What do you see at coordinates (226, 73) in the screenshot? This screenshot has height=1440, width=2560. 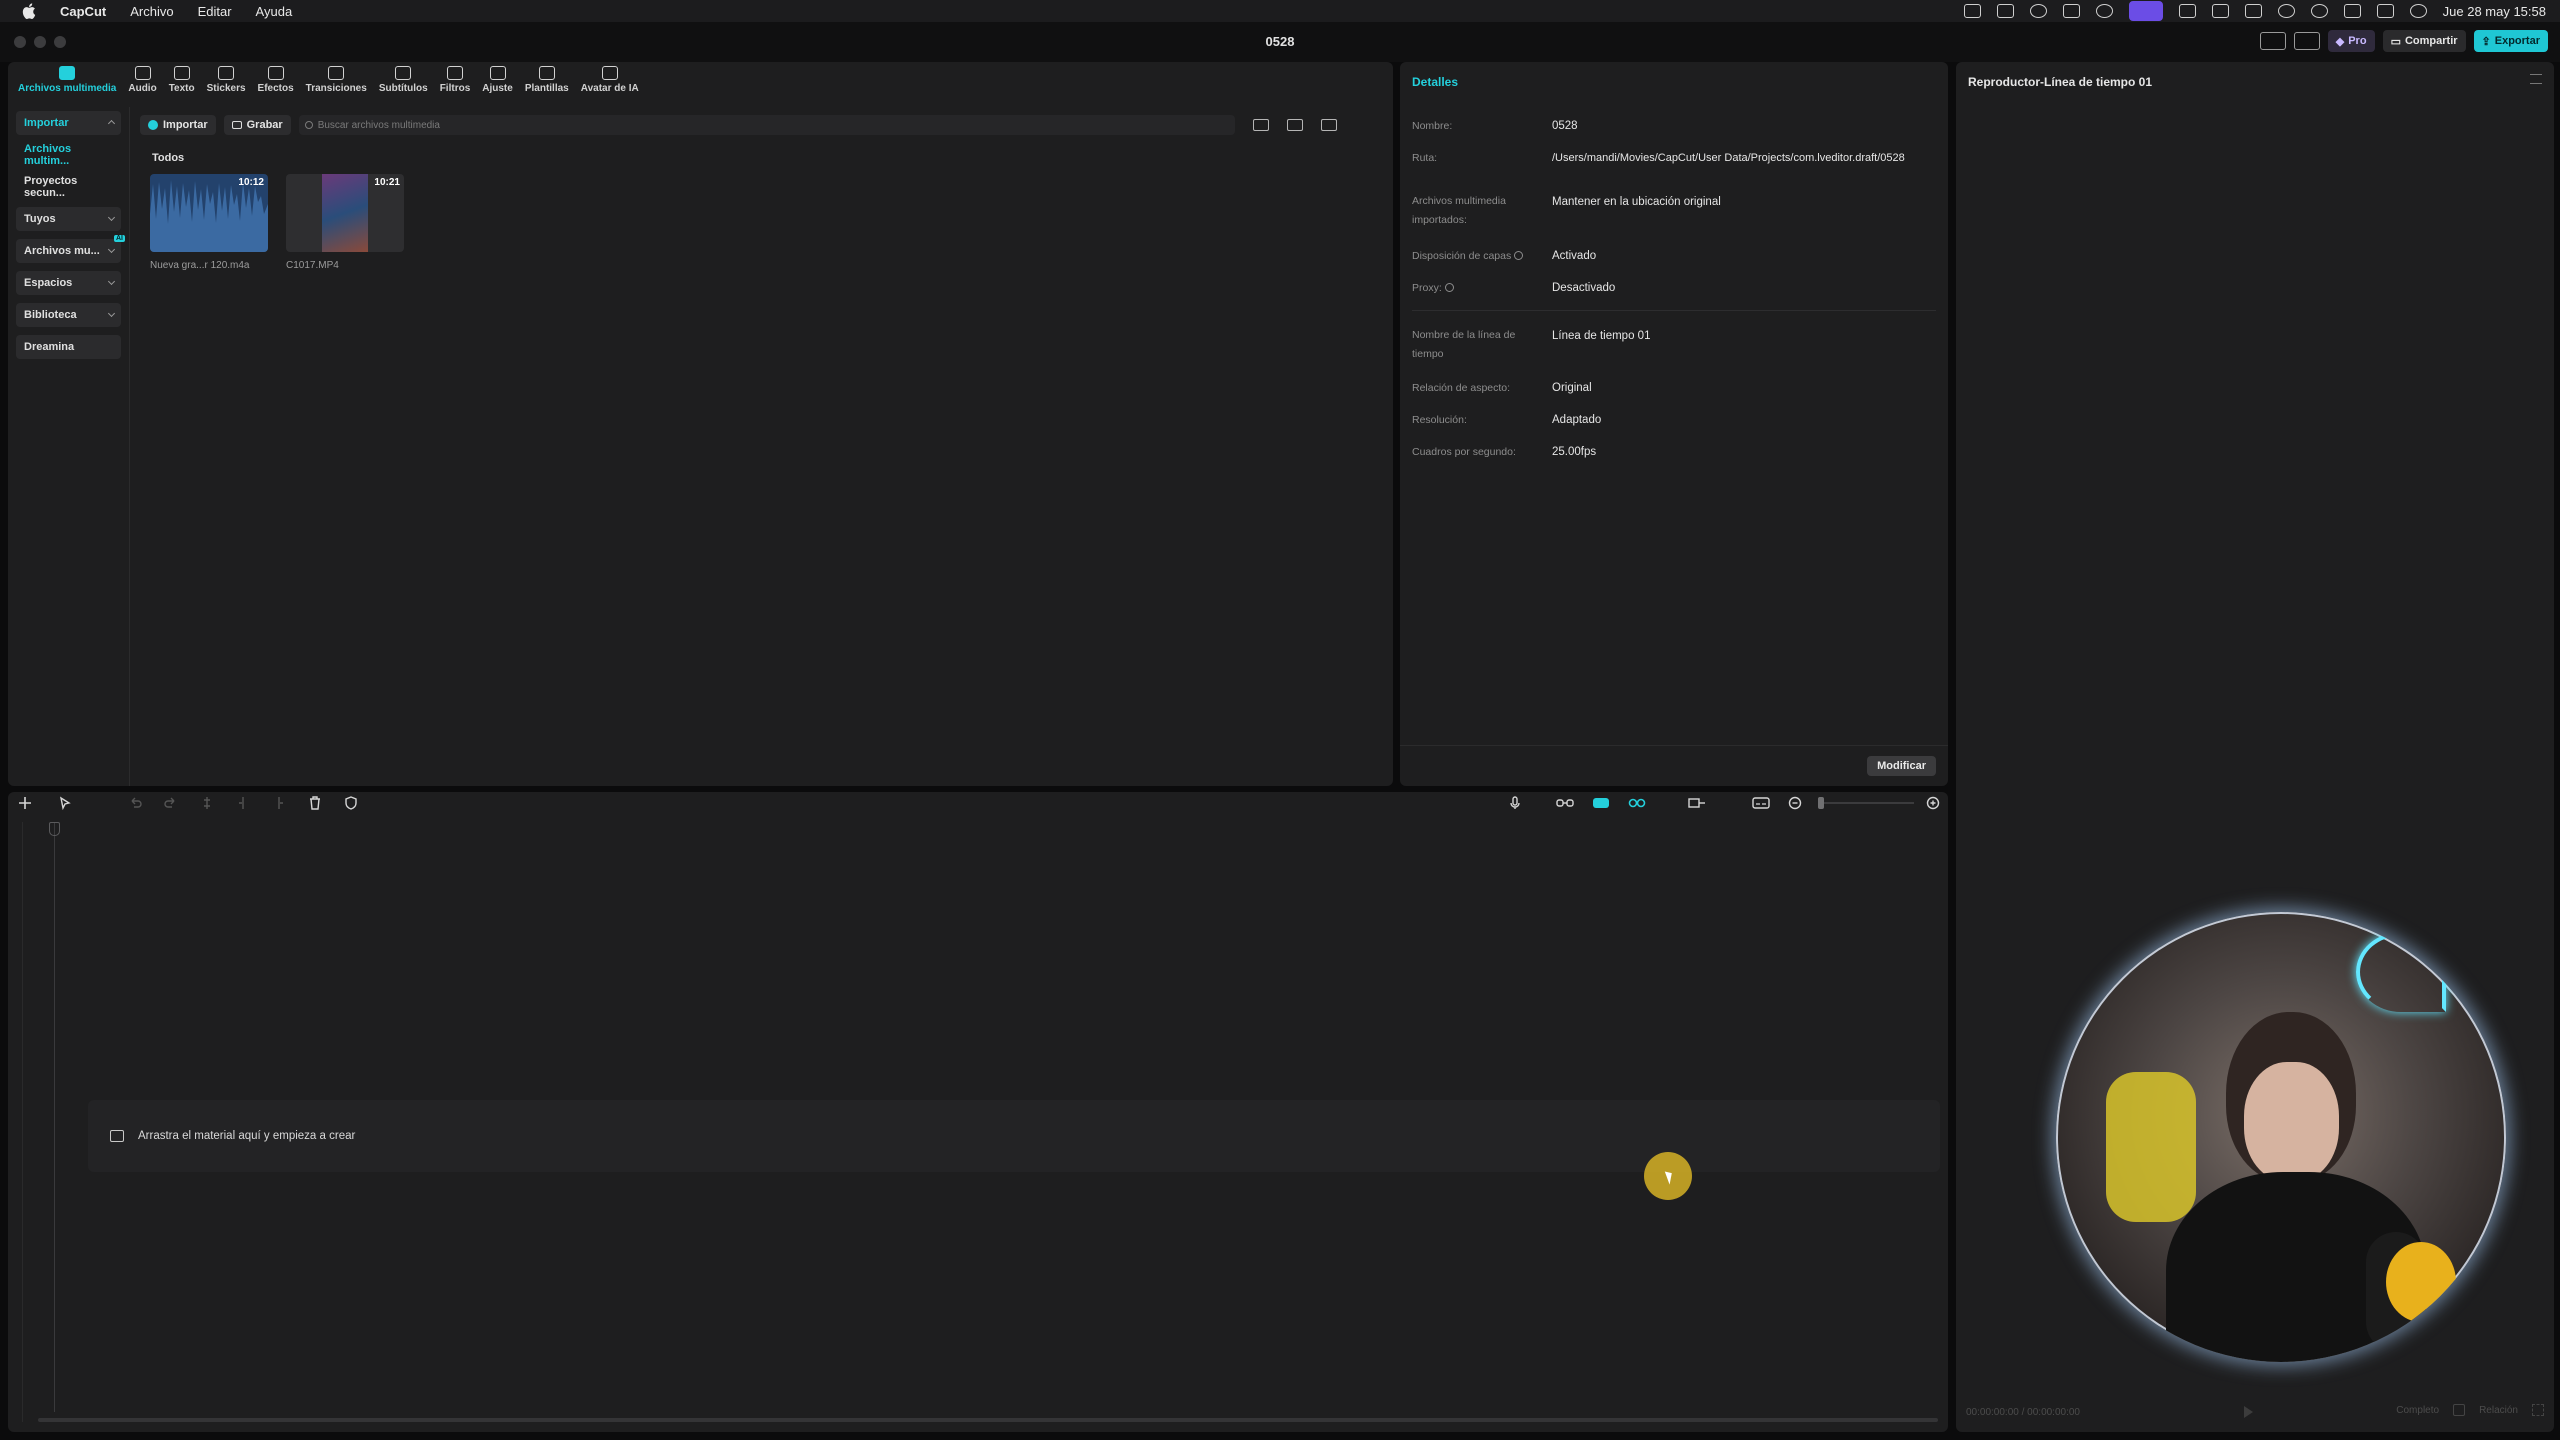 I see `sticker-icon` at bounding box center [226, 73].